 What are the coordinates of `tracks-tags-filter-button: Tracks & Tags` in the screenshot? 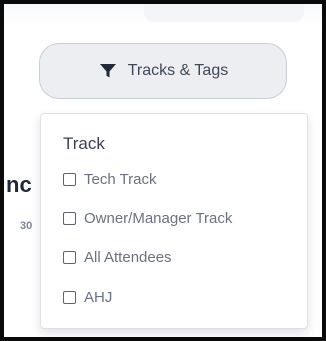 It's located at (163, 71).